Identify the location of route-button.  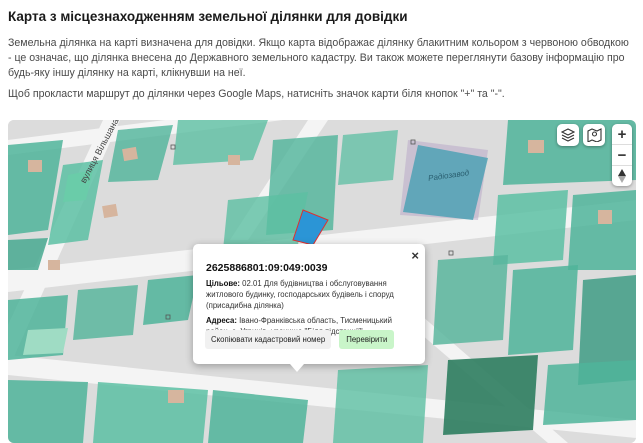
(594, 135).